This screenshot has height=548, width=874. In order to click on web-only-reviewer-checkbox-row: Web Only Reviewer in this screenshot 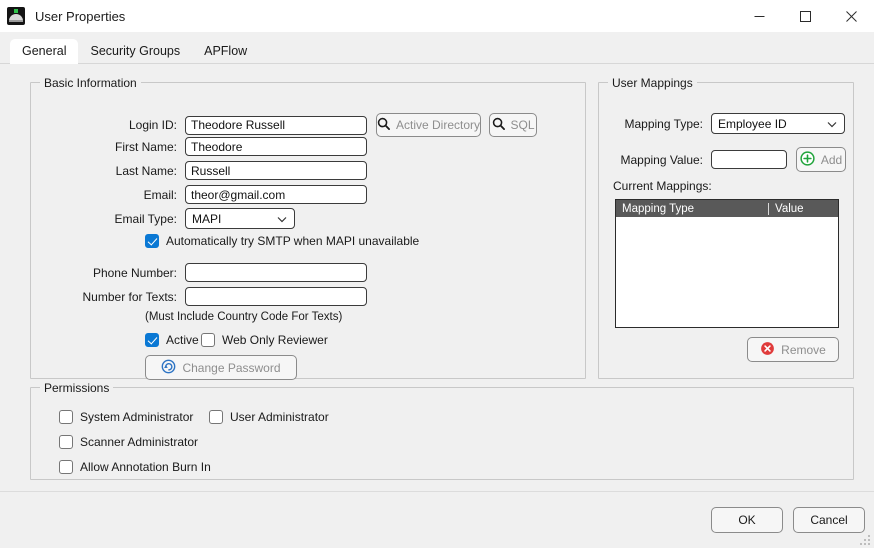, I will do `click(264, 340)`.